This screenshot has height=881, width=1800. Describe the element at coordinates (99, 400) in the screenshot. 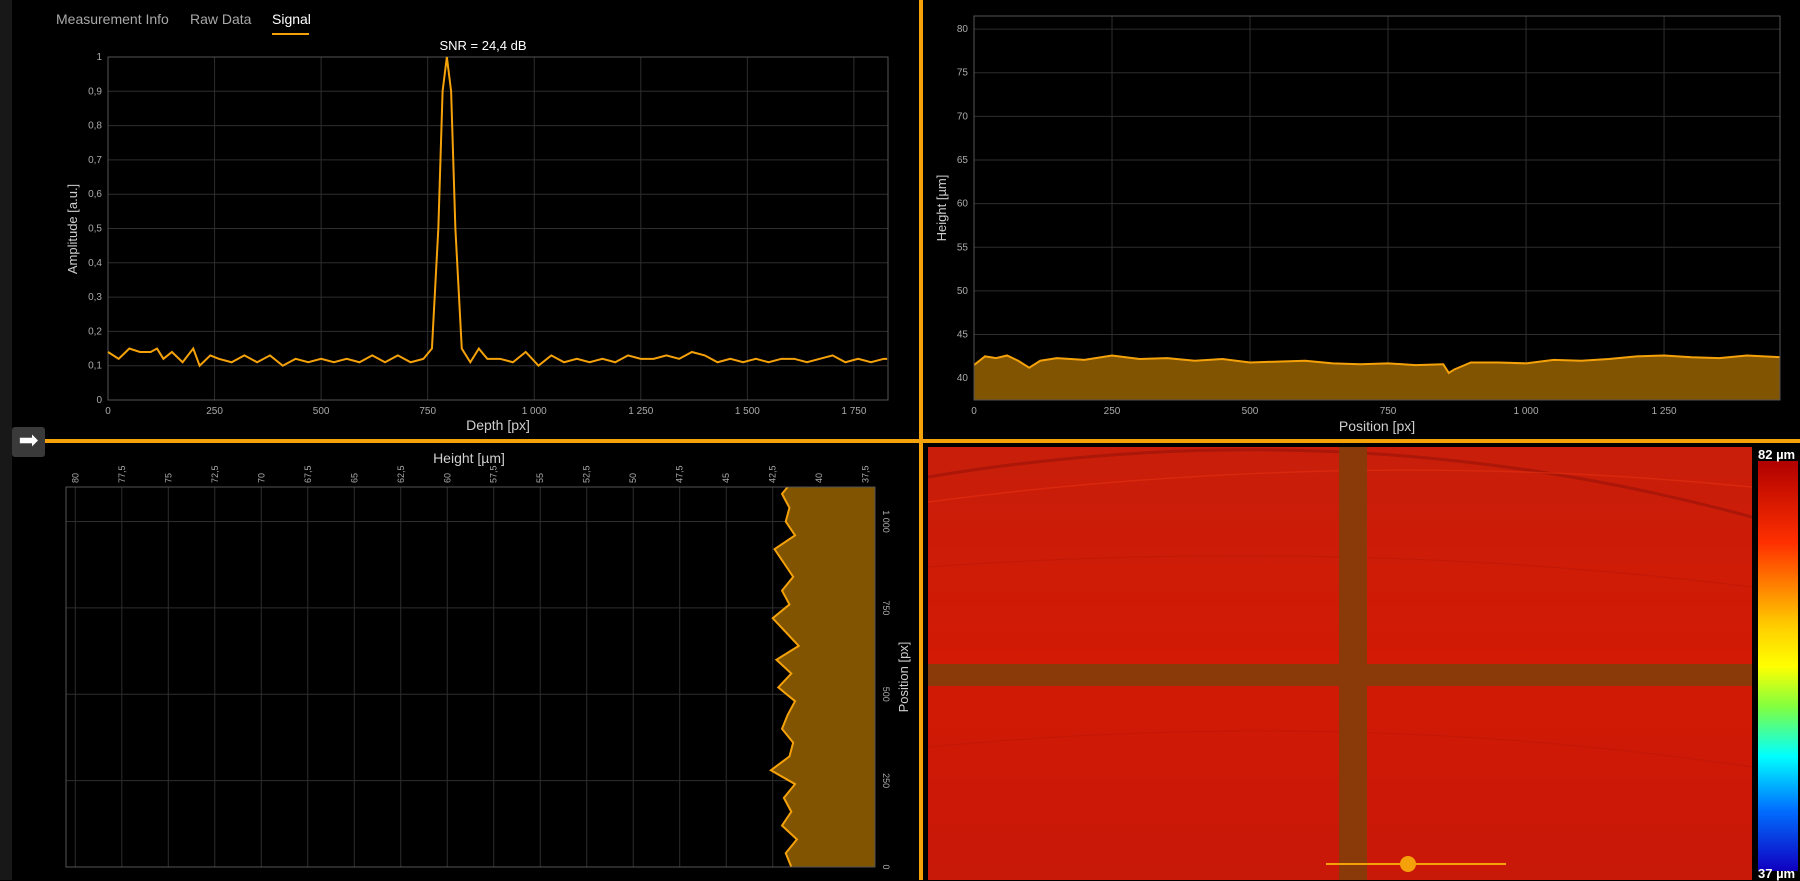

I see `signal-y-tick-label: 0` at that location.